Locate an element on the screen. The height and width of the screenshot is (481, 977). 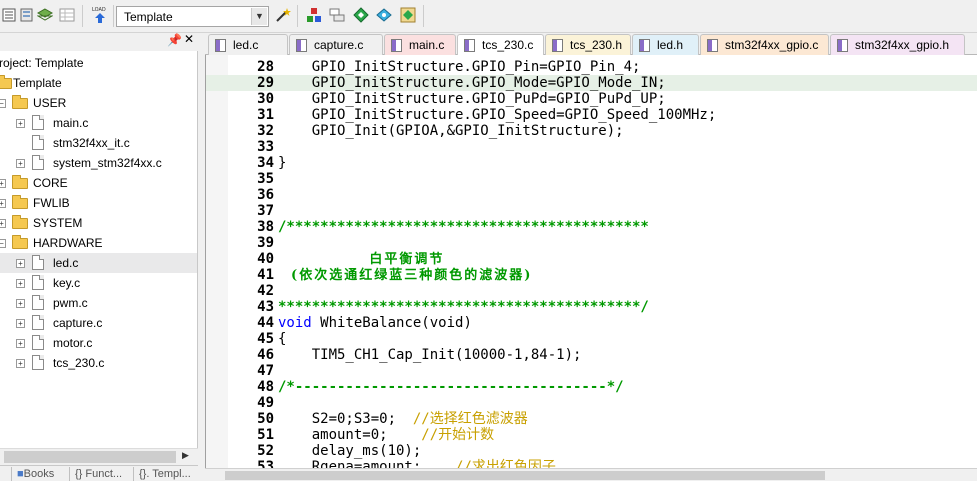
tab-stm32f4xx-gpio-c: stm32f4xx_gpio.c is located at coordinates (764, 44).